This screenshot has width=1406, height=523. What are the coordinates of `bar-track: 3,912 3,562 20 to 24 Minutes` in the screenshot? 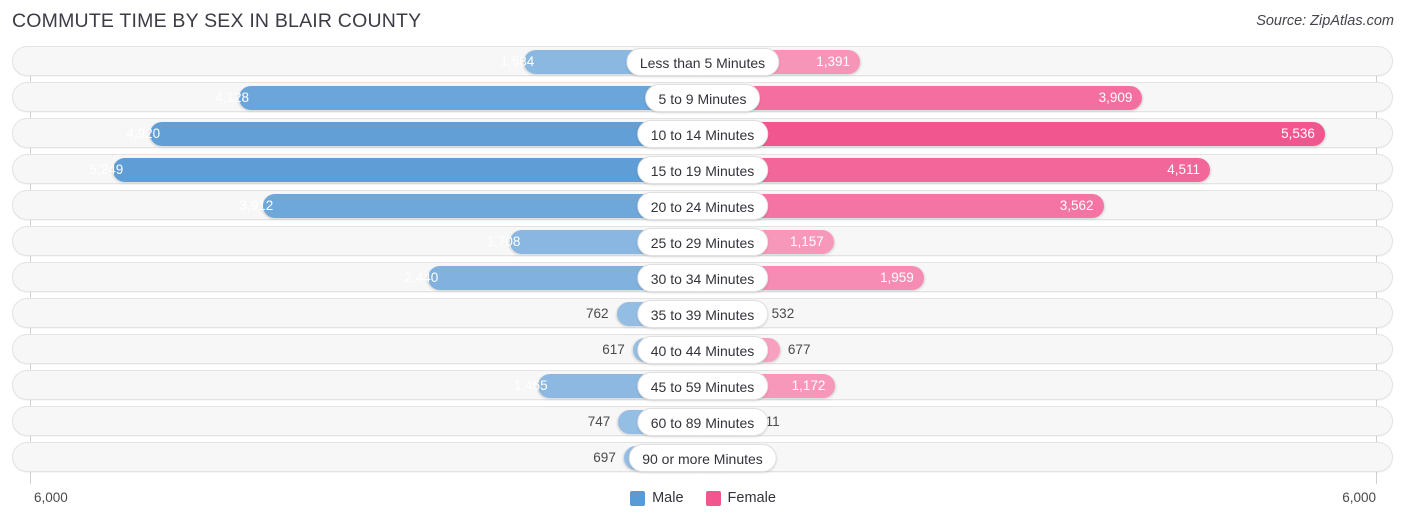 It's located at (702, 205).